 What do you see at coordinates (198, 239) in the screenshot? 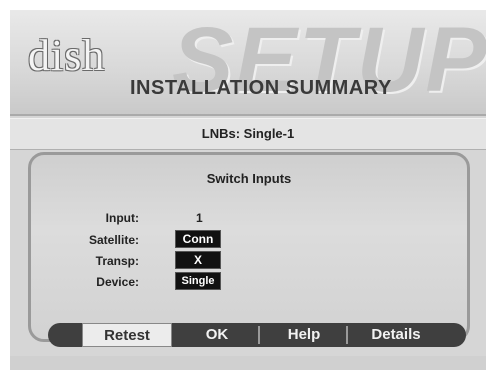
I see `satellite-value: Conn` at bounding box center [198, 239].